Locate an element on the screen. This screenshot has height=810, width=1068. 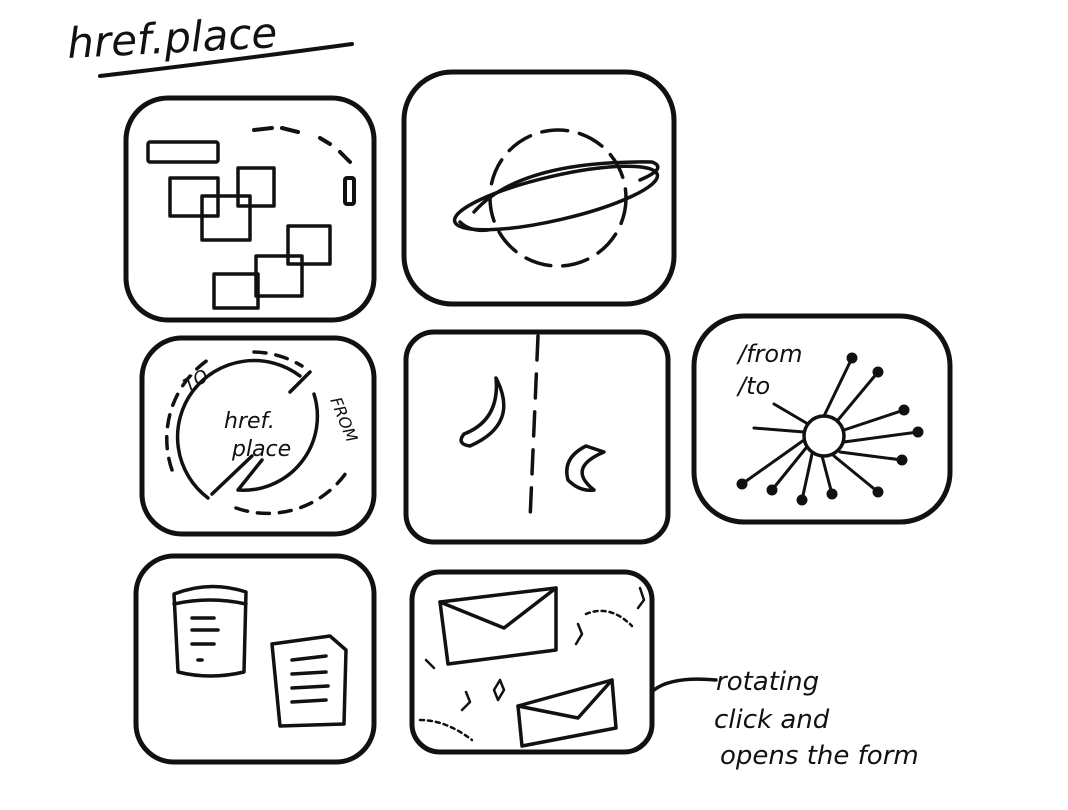
note-line-1: rotating is located at coordinates (767, 682).